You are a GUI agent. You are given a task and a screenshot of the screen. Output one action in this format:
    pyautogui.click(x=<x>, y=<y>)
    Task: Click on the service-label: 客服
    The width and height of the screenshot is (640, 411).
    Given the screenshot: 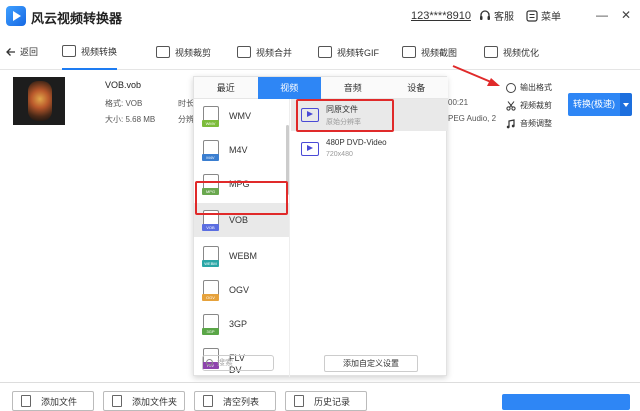 What is the action you would take?
    pyautogui.click(x=504, y=17)
    